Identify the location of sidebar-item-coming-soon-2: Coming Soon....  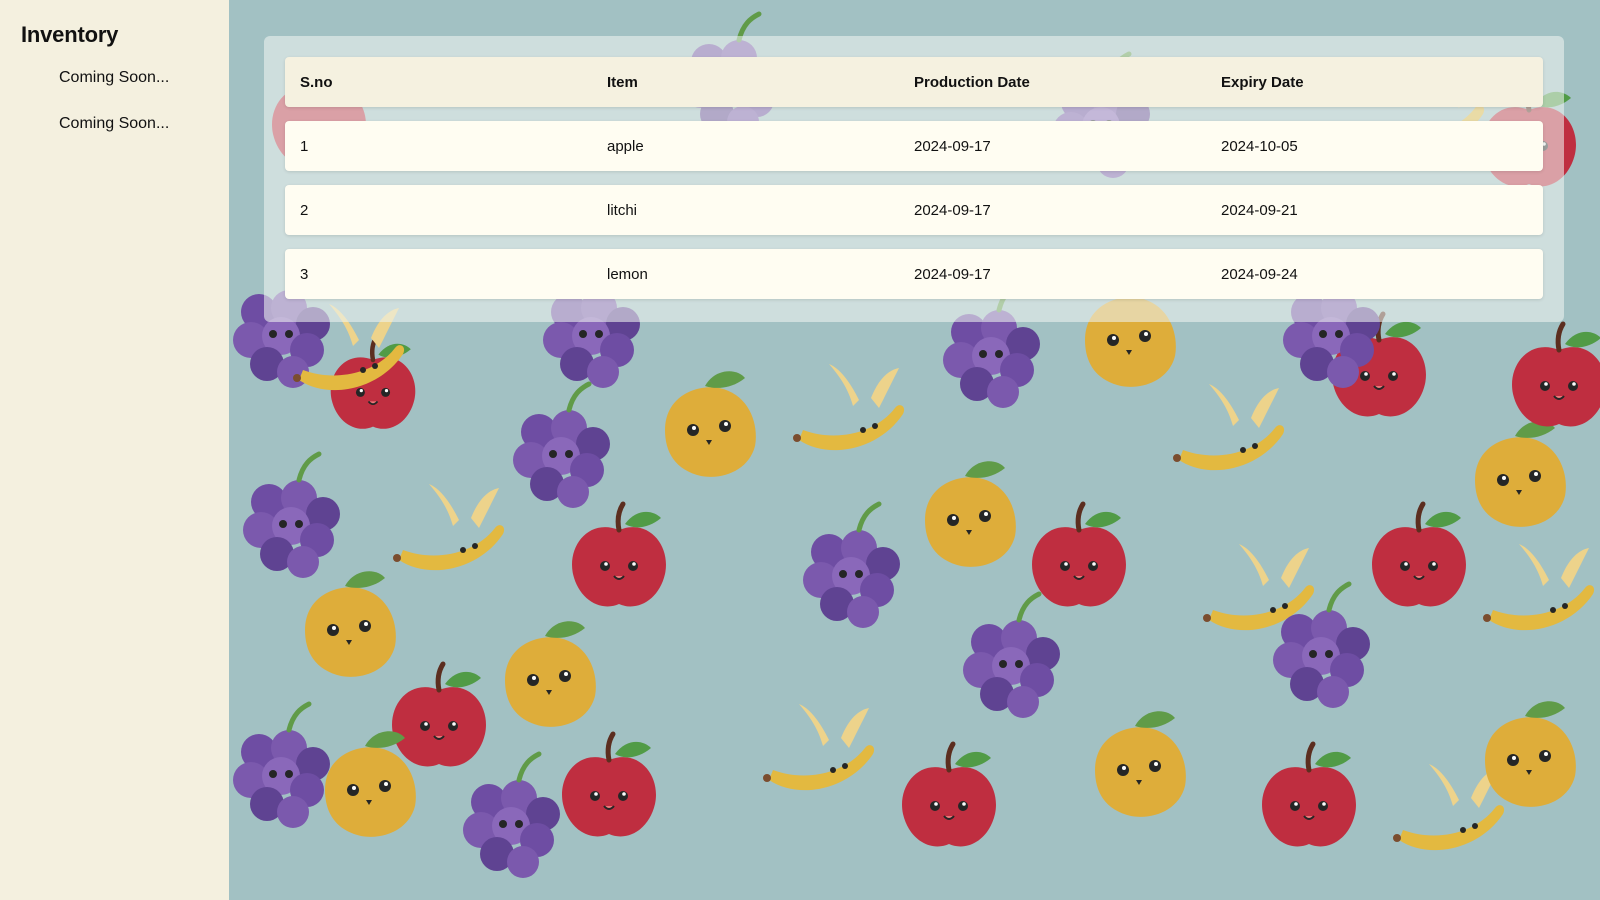
(125, 131).